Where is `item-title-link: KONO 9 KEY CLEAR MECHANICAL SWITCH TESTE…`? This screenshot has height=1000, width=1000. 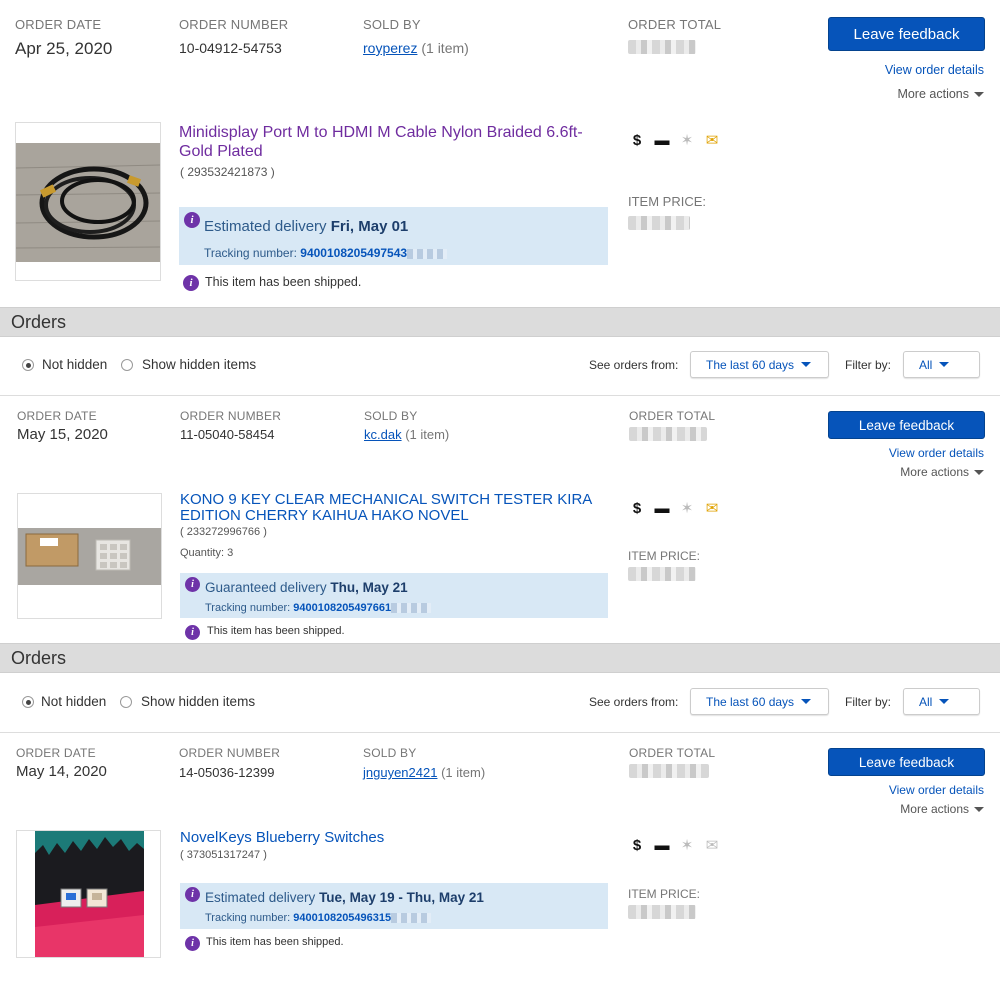
item-title-link: KONO 9 KEY CLEAR MECHANICAL SWITCH TESTE… is located at coordinates (395, 508).